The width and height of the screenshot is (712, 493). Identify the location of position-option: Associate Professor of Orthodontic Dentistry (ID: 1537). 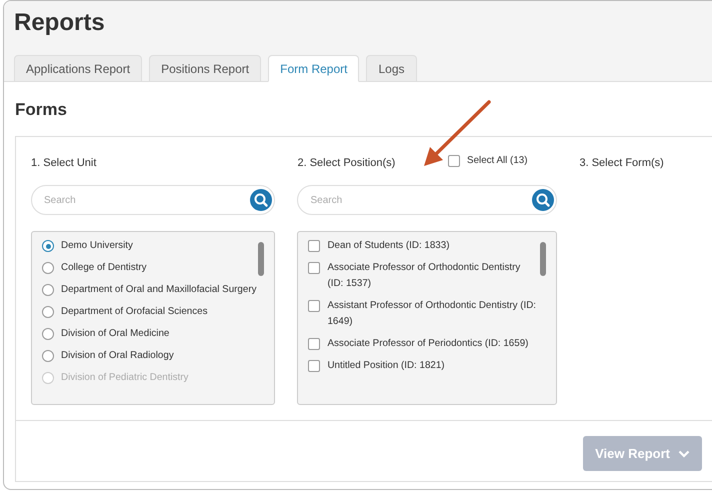
(423, 276).